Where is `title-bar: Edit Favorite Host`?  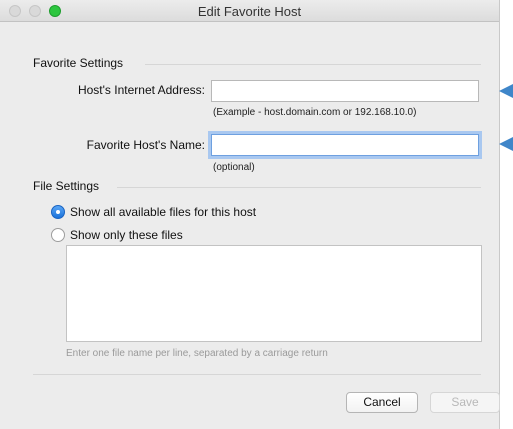
title-bar: Edit Favorite Host is located at coordinates (249, 11).